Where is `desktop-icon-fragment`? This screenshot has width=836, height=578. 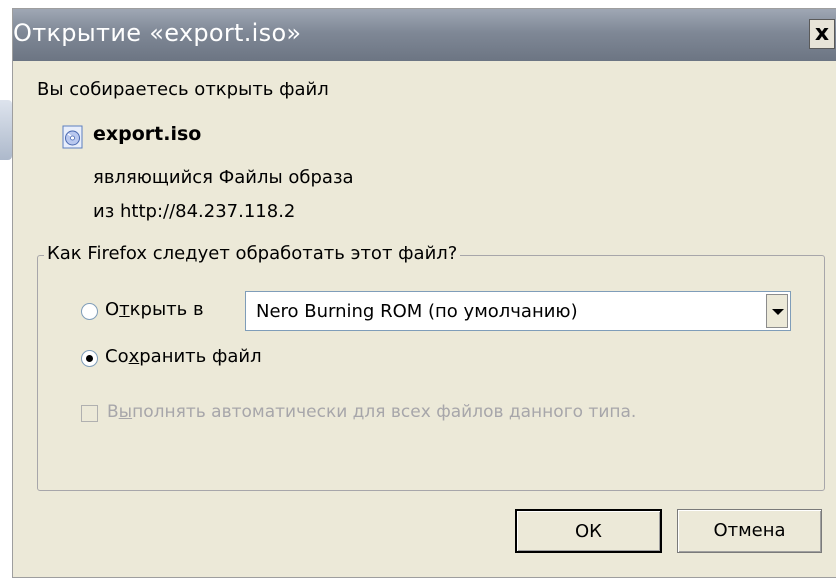
desktop-icon-fragment is located at coordinates (6, 130).